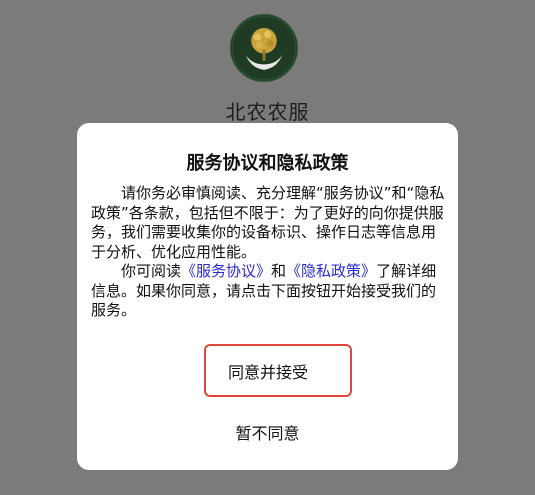  Describe the element at coordinates (151, 271) in the screenshot. I see `read-prefix-text: 你可阅读` at that location.